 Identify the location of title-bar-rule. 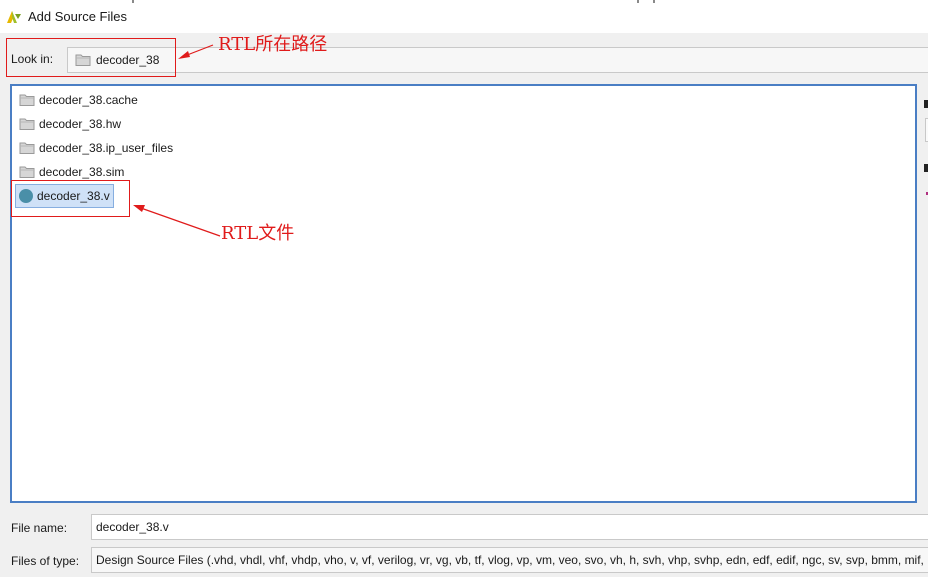
(524, 1).